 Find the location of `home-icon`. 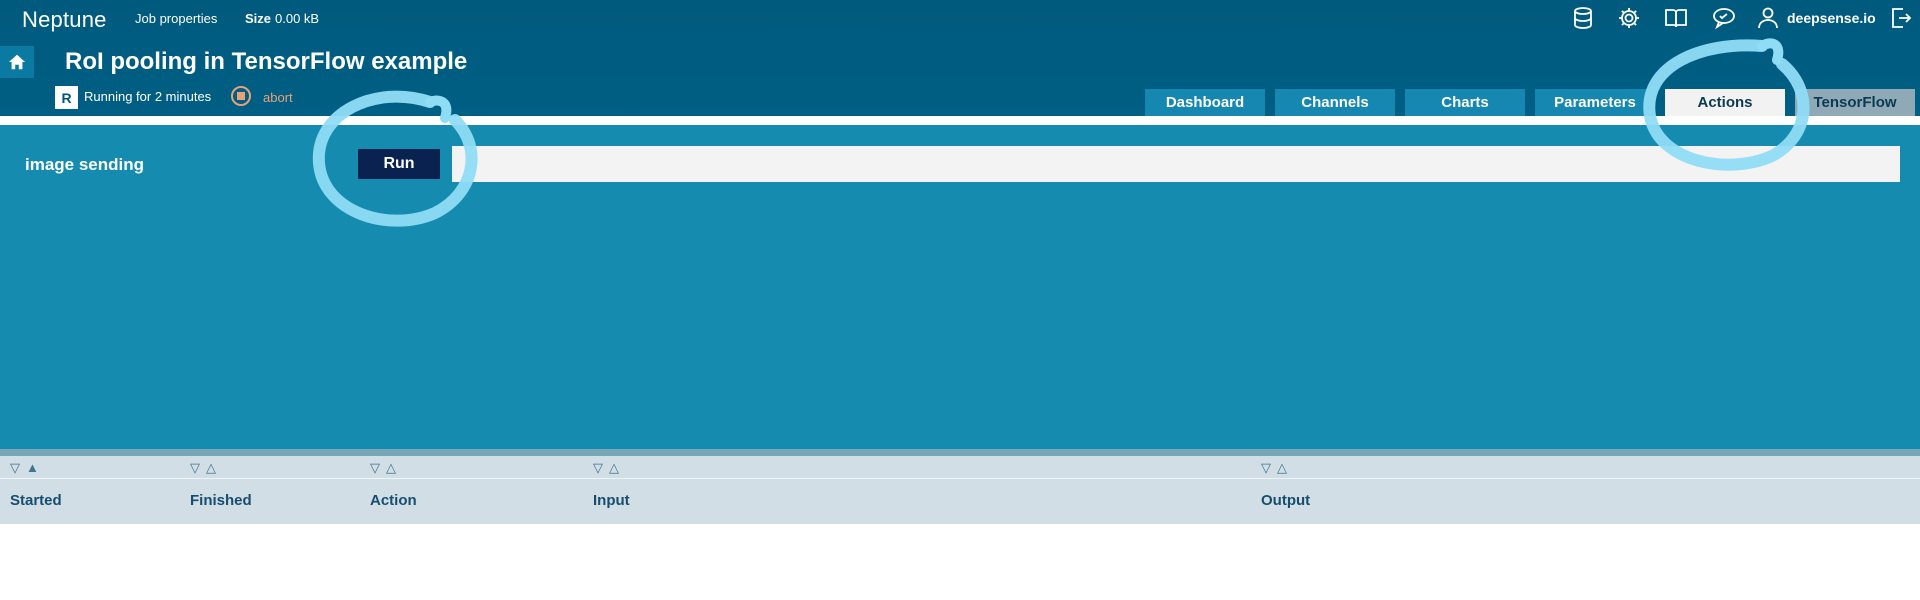

home-icon is located at coordinates (17, 62).